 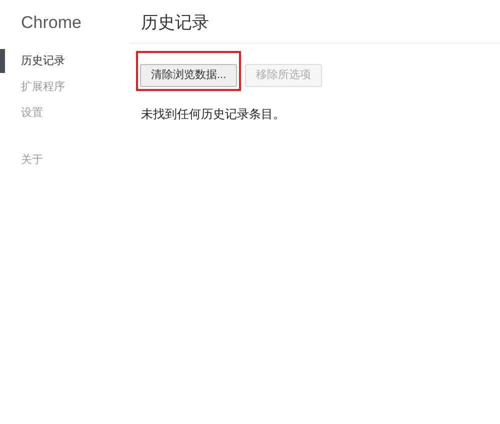 I want to click on page-title: 历史记录, so click(x=174, y=23).